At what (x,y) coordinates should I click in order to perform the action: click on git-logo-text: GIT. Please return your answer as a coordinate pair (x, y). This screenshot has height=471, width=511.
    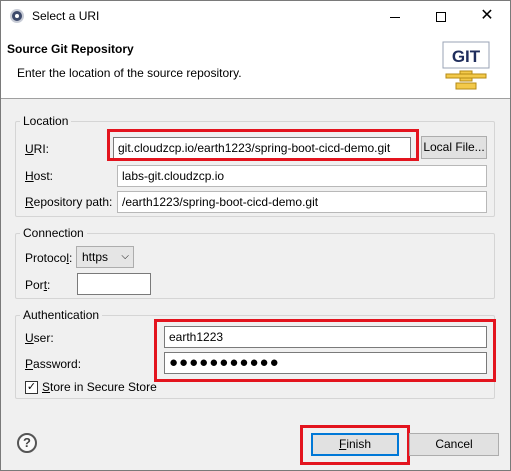
    Looking at the image, I should click on (466, 56).